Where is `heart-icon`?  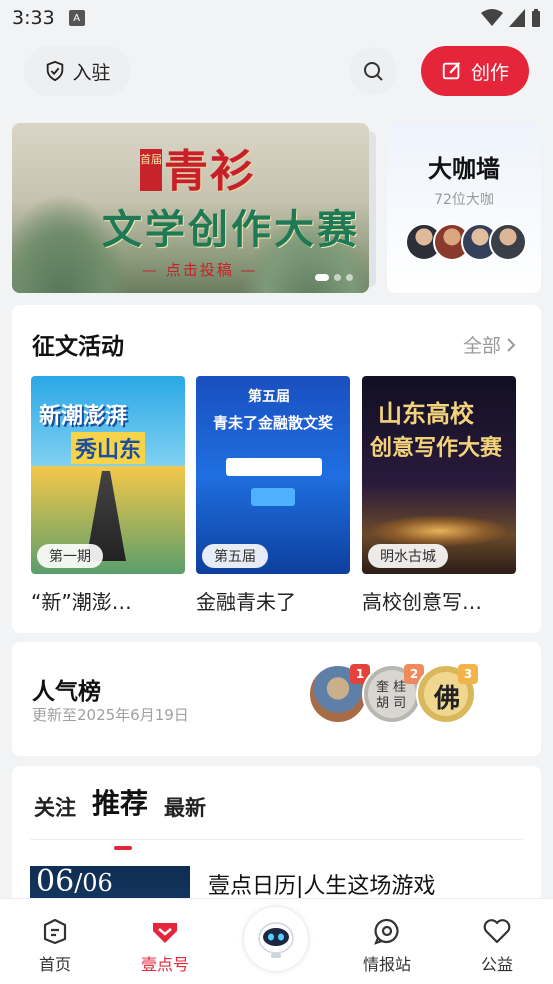 heart-icon is located at coordinates (497, 931).